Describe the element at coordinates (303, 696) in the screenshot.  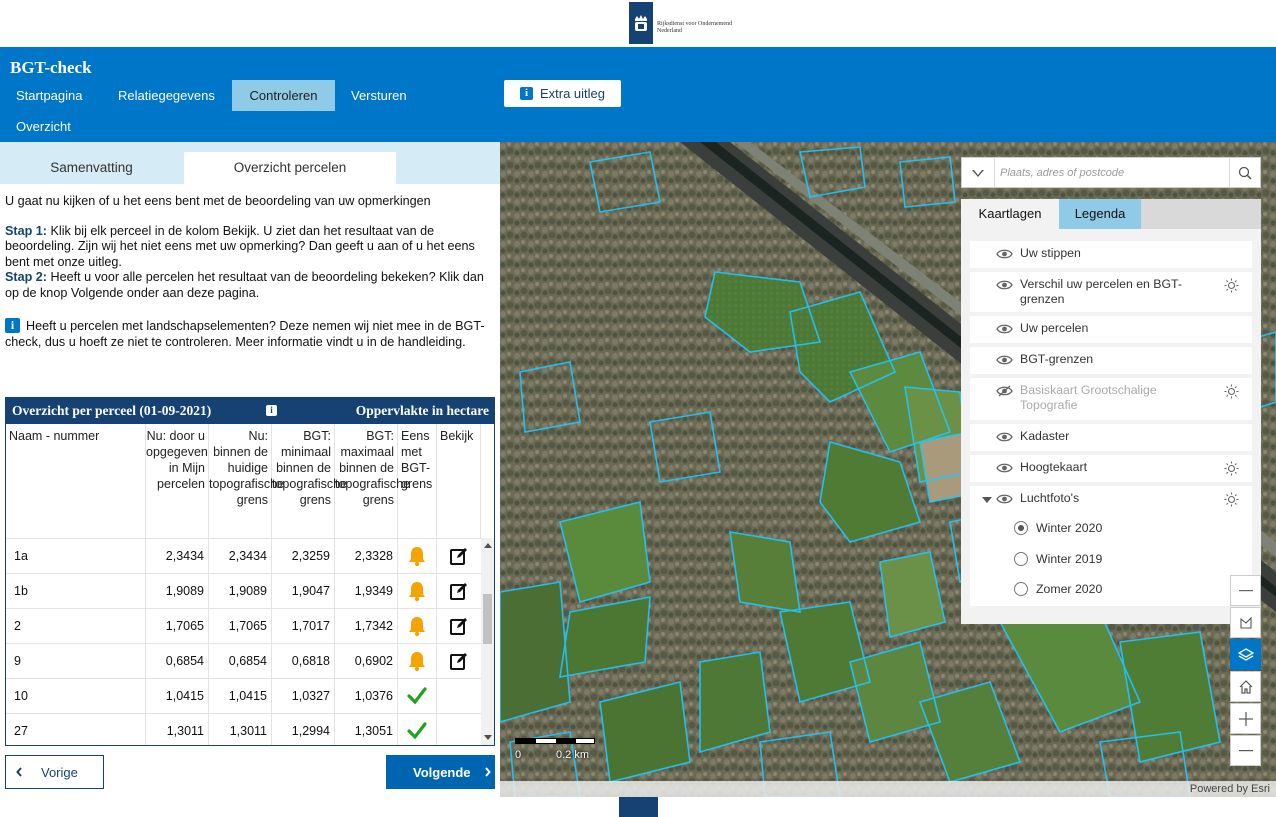
I see `cell-bgt-min: 1,0327` at that location.